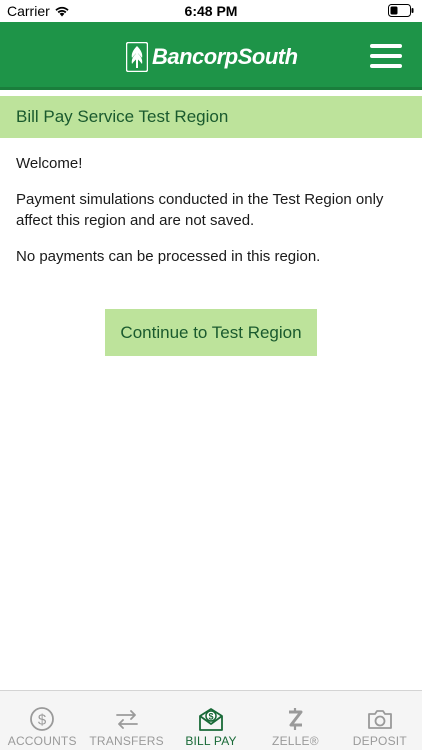 The width and height of the screenshot is (422, 750). I want to click on bancorpsouth-logo: BancorpSouth, so click(212, 57).